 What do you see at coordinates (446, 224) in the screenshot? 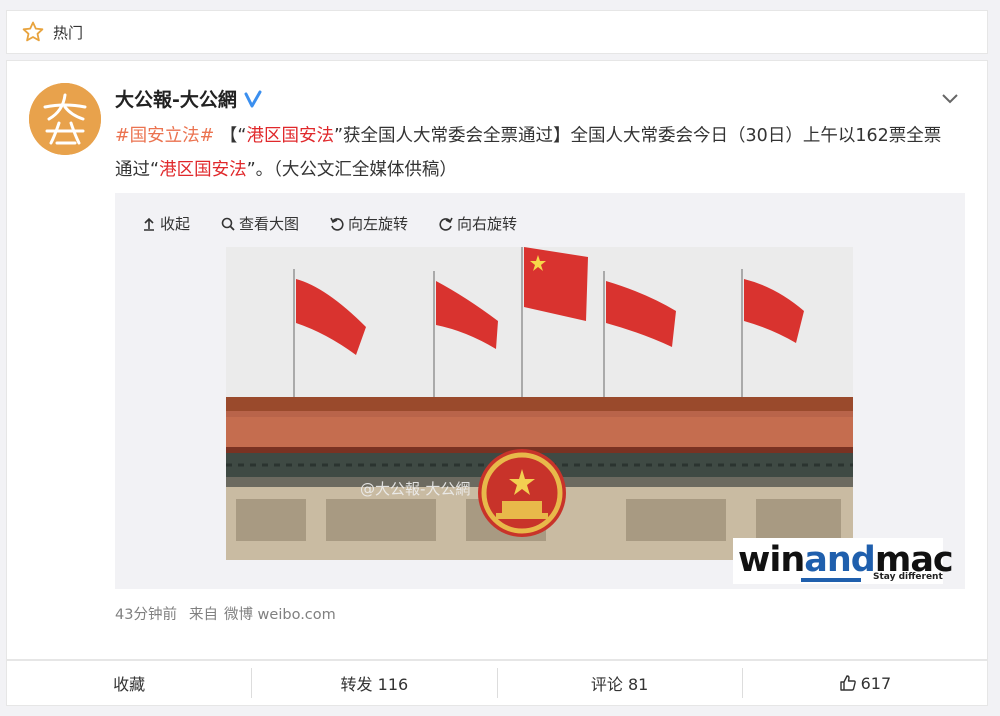
I see `rotate-right-icon` at bounding box center [446, 224].